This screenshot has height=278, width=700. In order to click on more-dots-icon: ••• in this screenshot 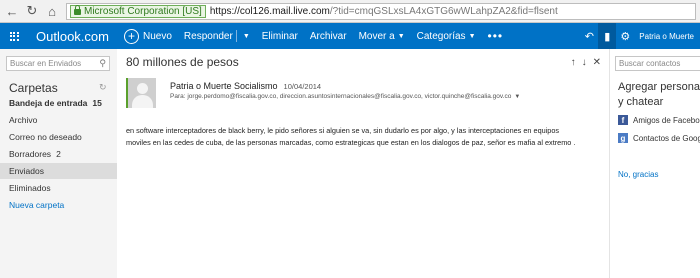, I will do `click(495, 36)`.